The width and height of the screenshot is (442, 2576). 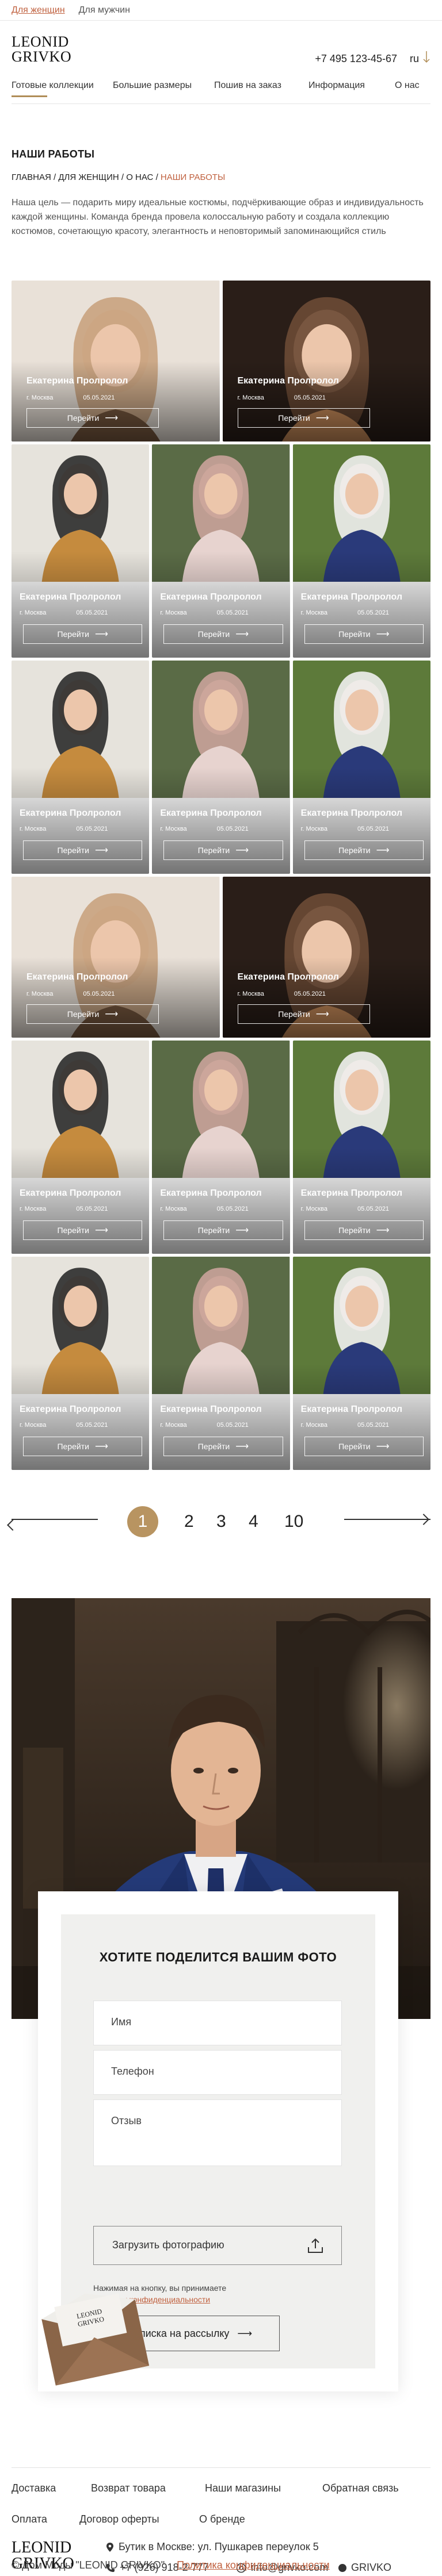 What do you see at coordinates (153, 86) in the screenshot?
I see `nav-item-plus-sizes: Большие размеры` at bounding box center [153, 86].